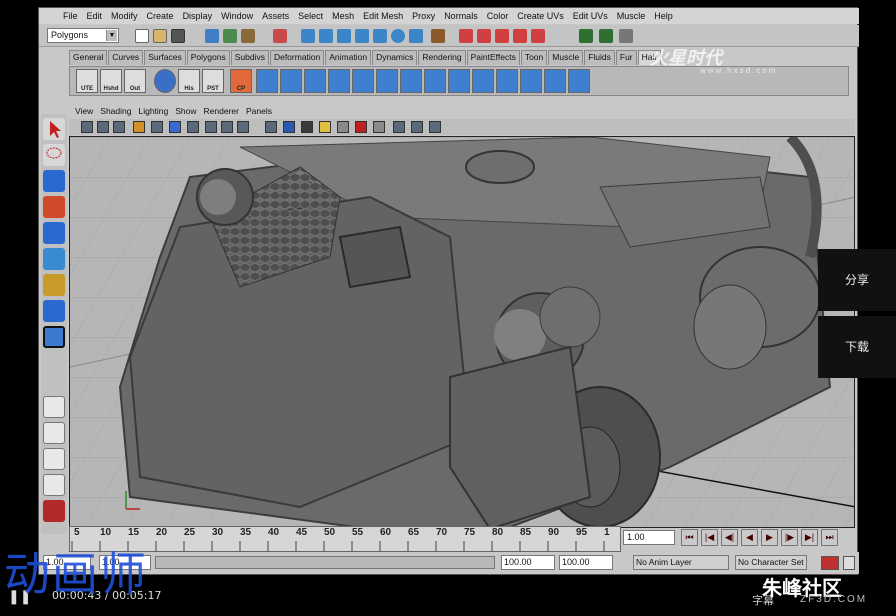 This screenshot has height=616, width=896. What do you see at coordinates (54, 285) in the screenshot?
I see `manipulator-icon` at bounding box center [54, 285].